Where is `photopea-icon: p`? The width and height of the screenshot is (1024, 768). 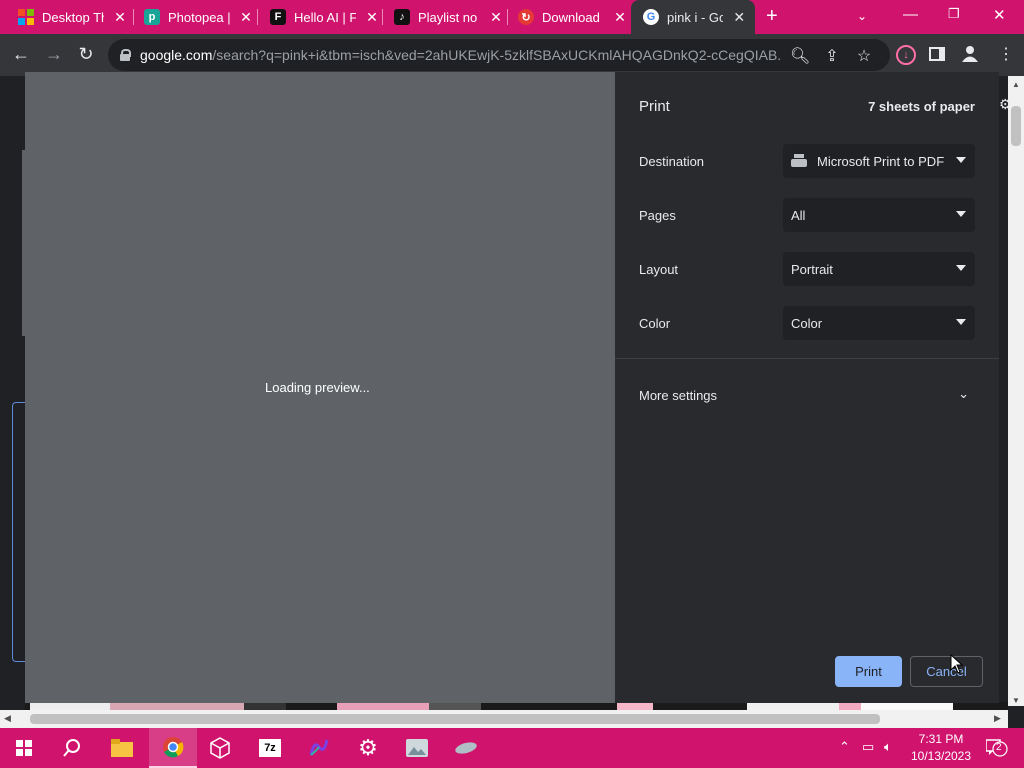
photopea-icon: p is located at coordinates (152, 17).